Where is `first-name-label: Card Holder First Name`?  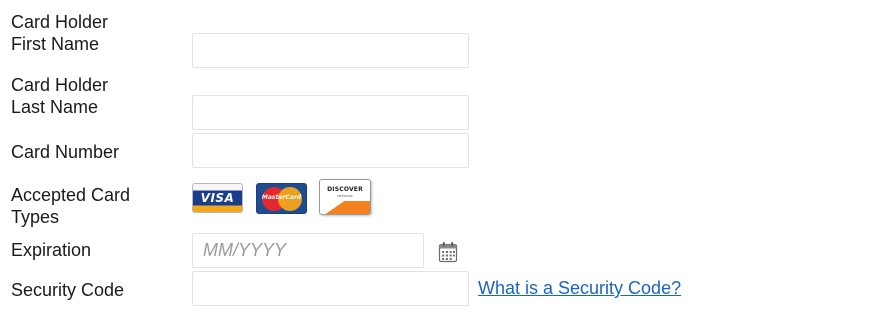
first-name-label: Card Holder First Name is located at coordinates (60, 33).